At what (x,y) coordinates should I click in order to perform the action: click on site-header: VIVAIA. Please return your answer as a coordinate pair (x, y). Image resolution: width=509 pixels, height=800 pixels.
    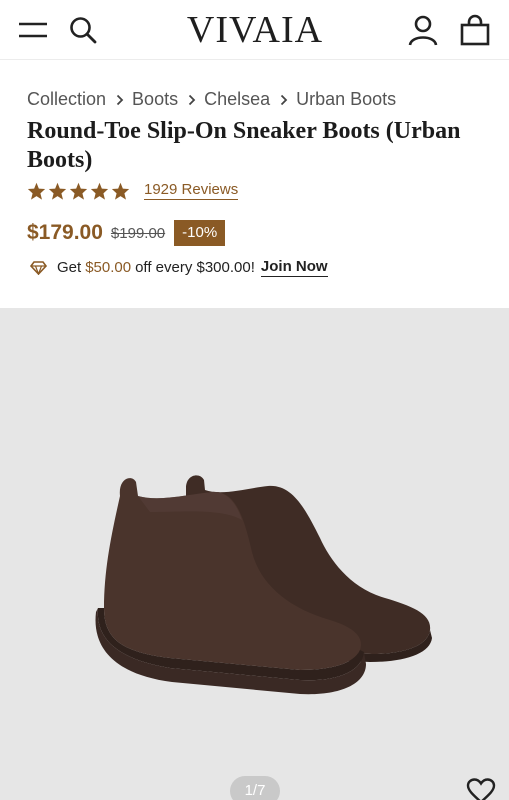
    Looking at the image, I should click on (254, 30).